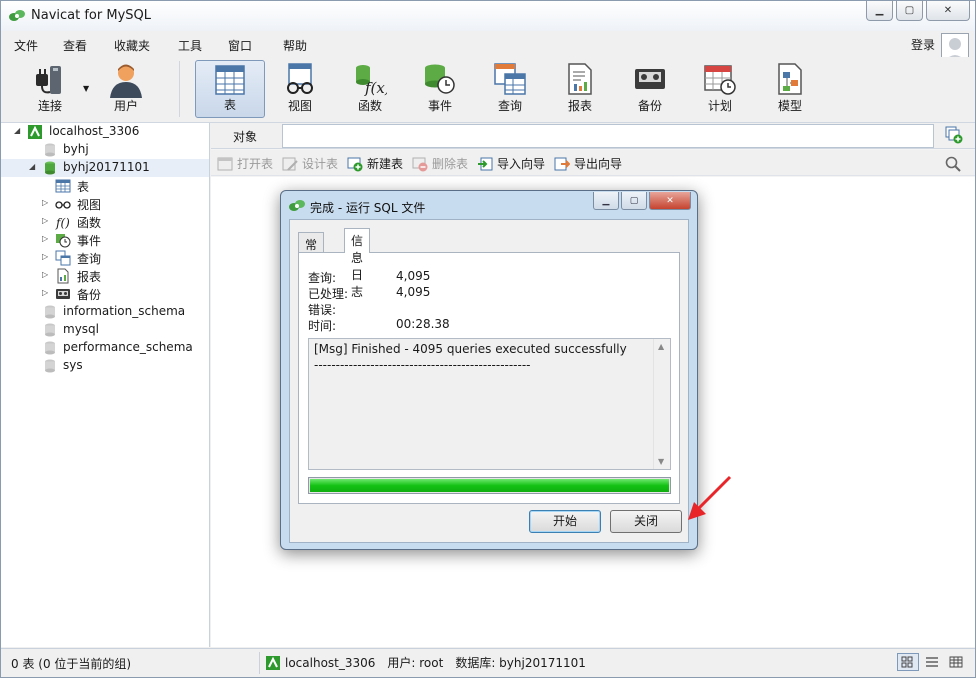 This screenshot has height=678, width=976. What do you see at coordinates (26, 45) in the screenshot?
I see `menu-file: 文件` at bounding box center [26, 45].